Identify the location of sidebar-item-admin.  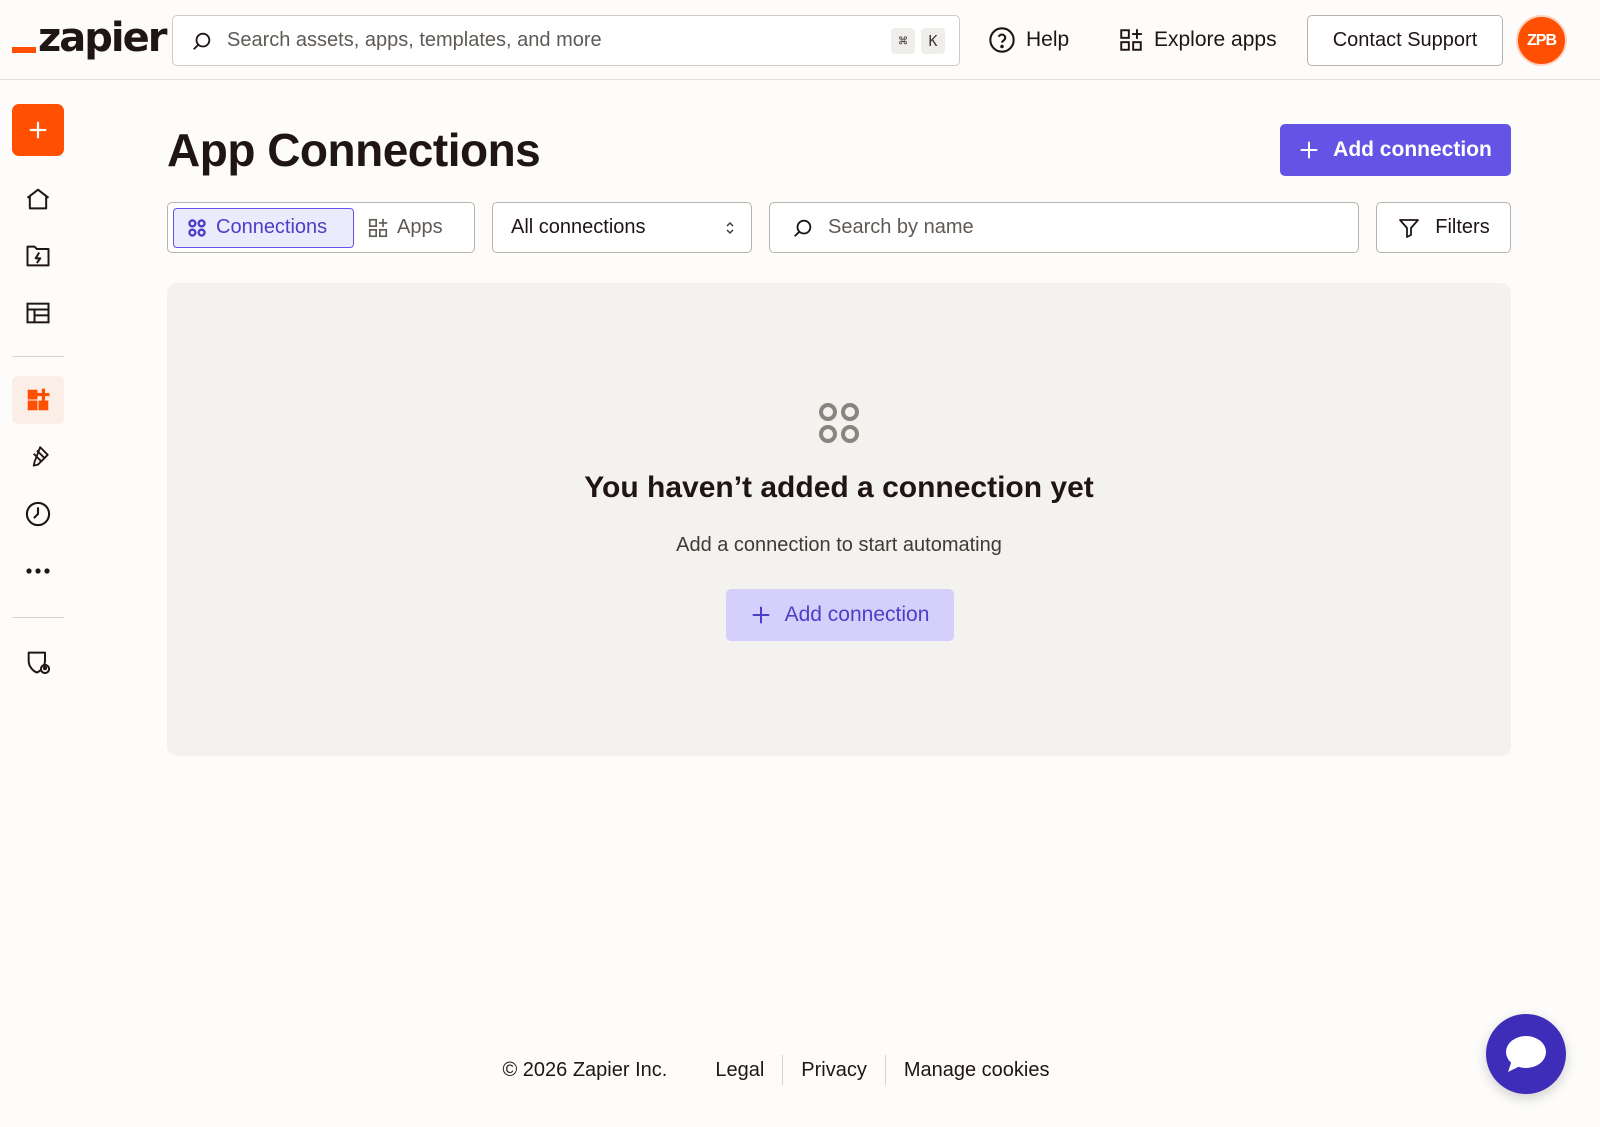
(38, 662).